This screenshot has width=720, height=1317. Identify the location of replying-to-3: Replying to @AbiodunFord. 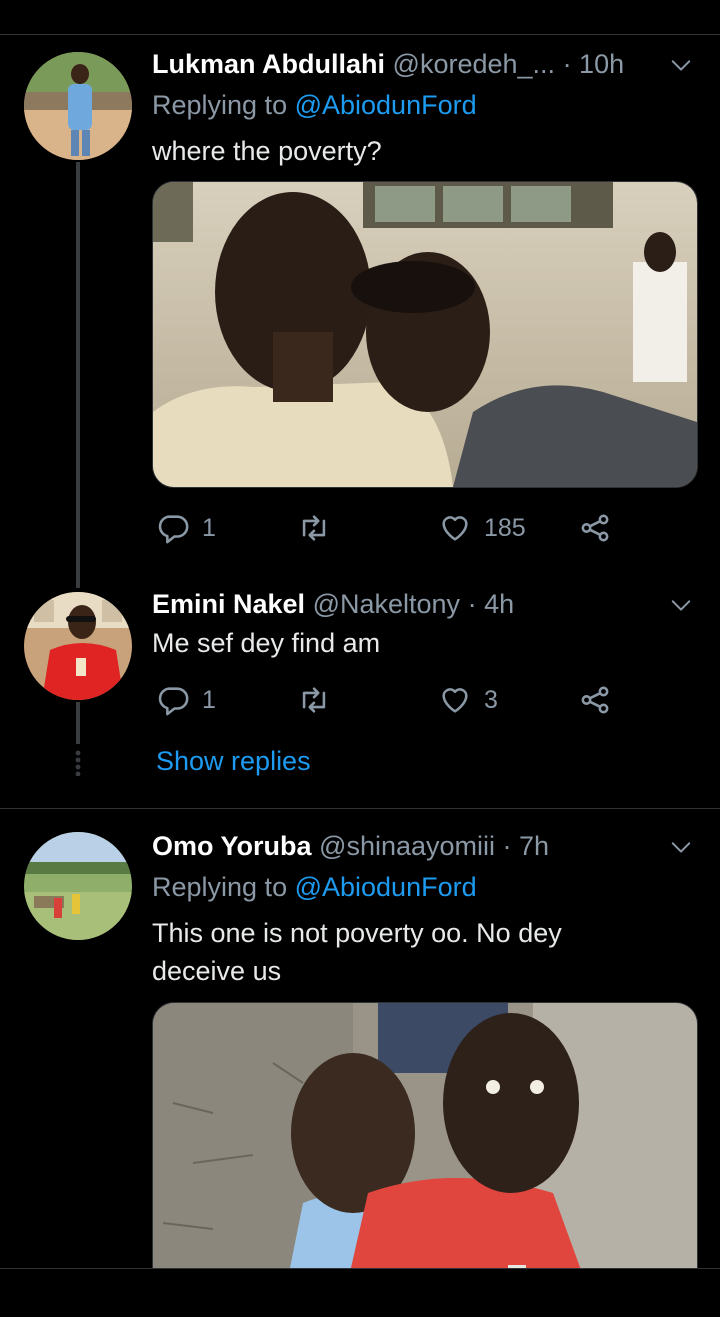
(314, 887).